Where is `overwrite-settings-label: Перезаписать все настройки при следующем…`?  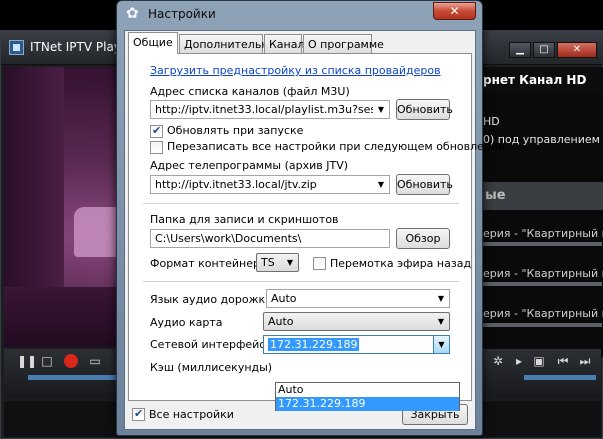 overwrite-settings-label: Перезаписать все настройки при следующем… is located at coordinates (336, 146).